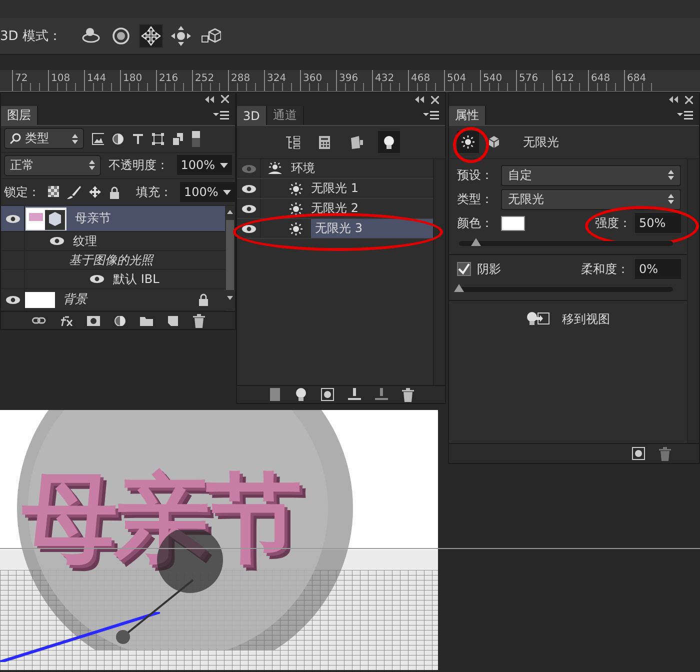  Describe the element at coordinates (66, 321) in the screenshot. I see `fx-icon` at that location.